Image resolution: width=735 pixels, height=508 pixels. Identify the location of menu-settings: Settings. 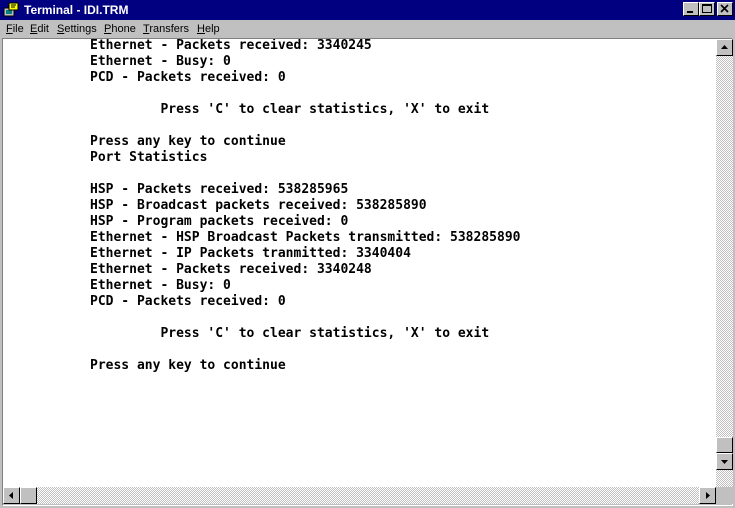
(77, 29).